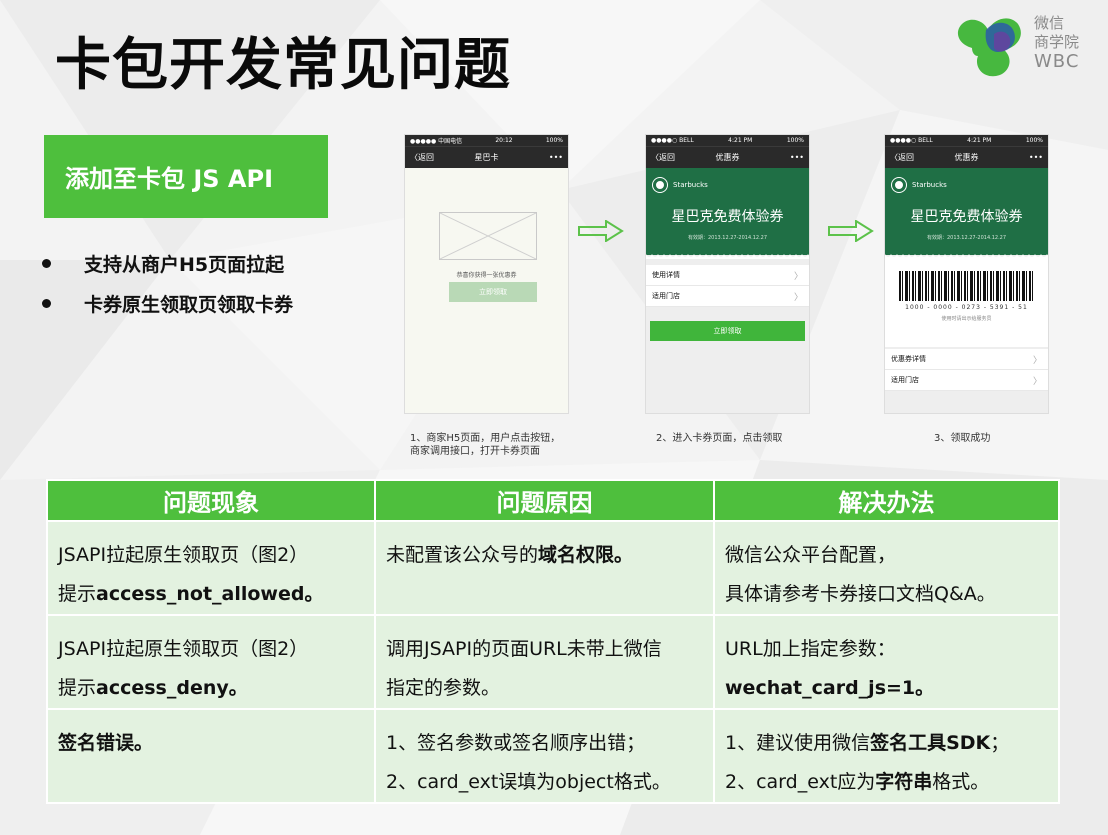  Describe the element at coordinates (966, 307) in the screenshot. I see `barcode-number: 1000 - 0000 - 0273 - 5391 - 51` at that location.